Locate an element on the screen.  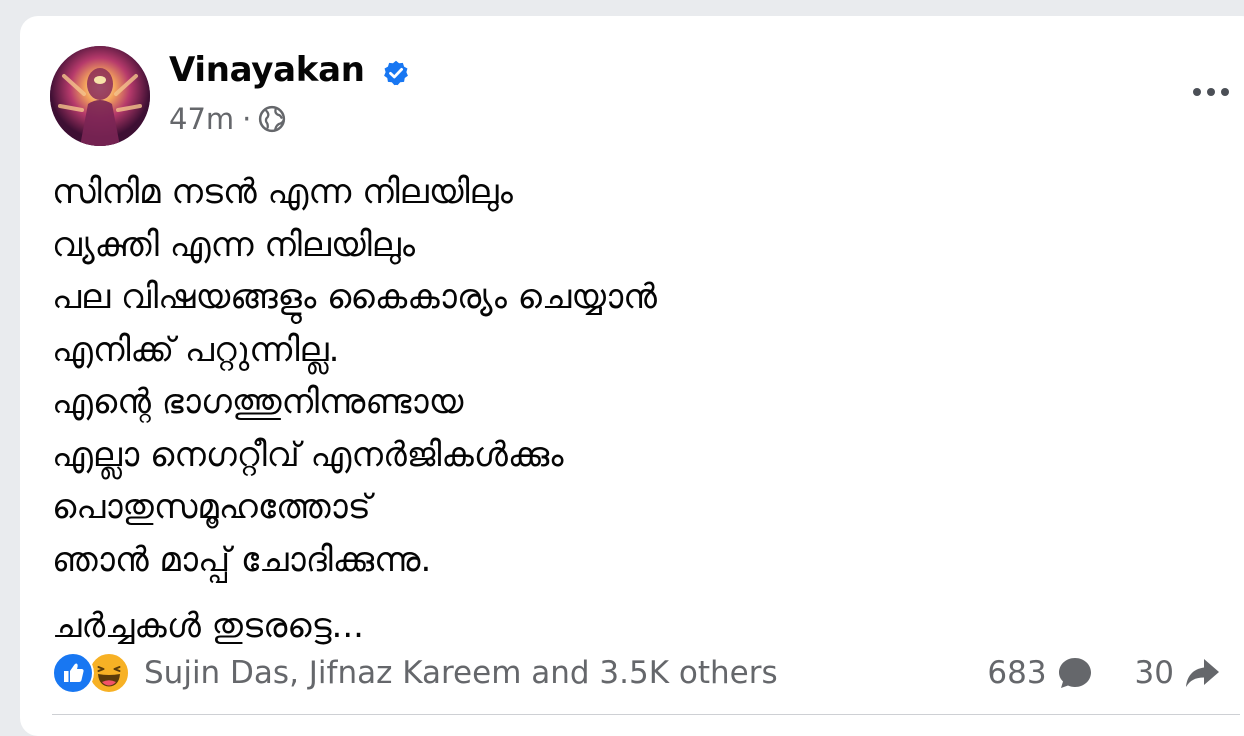
post-line: സിനിമ നടൻ എന്ന നിലയിലും is located at coordinates (282, 192).